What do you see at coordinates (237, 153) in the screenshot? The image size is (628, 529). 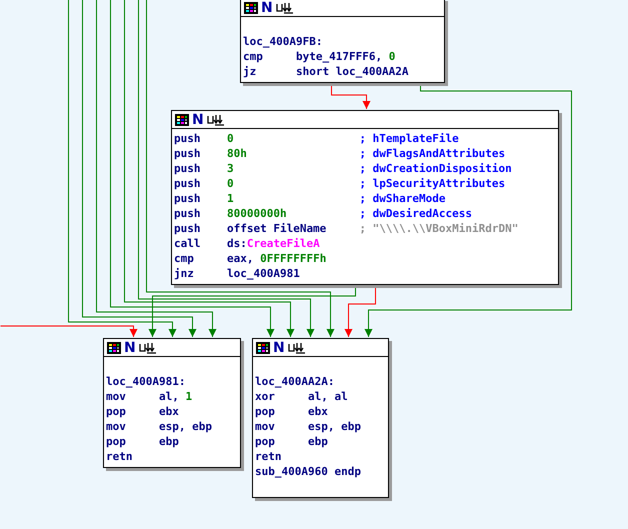 I see `operand: 80h` at bounding box center [237, 153].